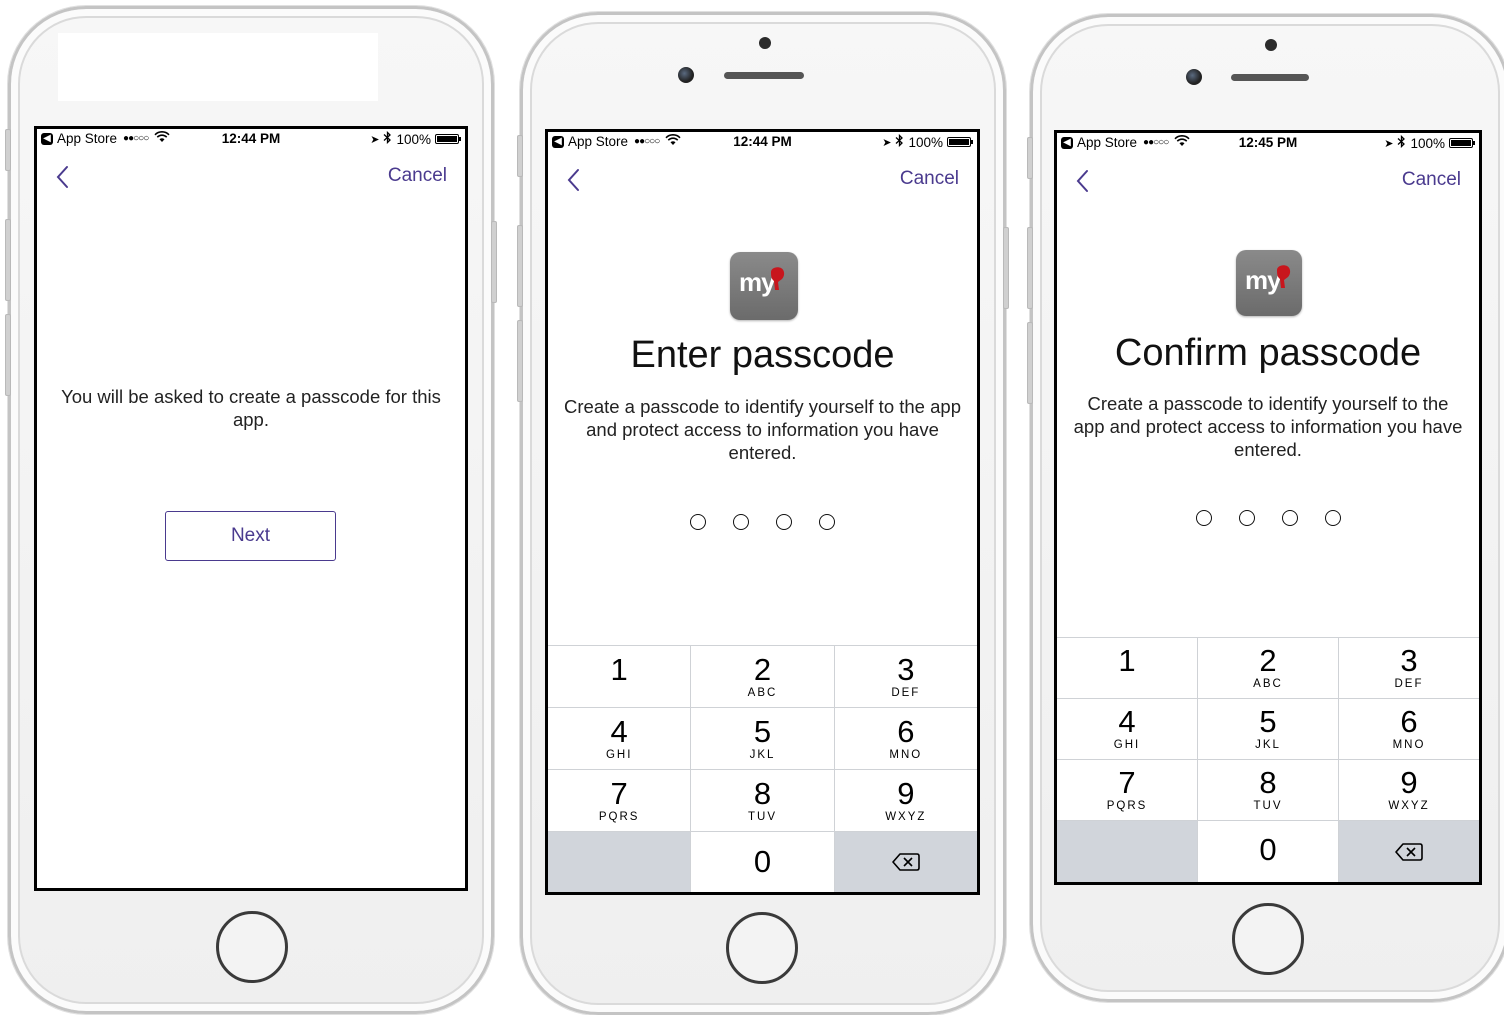  What do you see at coordinates (762, 355) in the screenshot?
I see `page-title: Enter passcode` at bounding box center [762, 355].